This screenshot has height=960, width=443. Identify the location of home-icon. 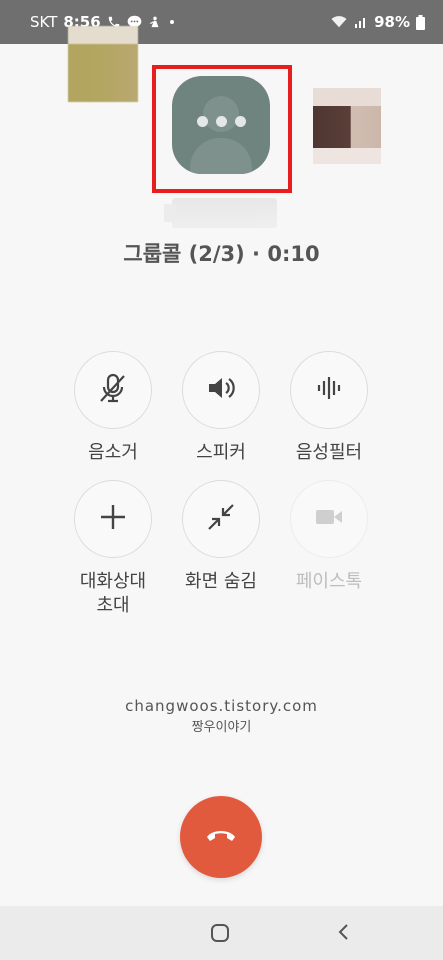
(220, 933).